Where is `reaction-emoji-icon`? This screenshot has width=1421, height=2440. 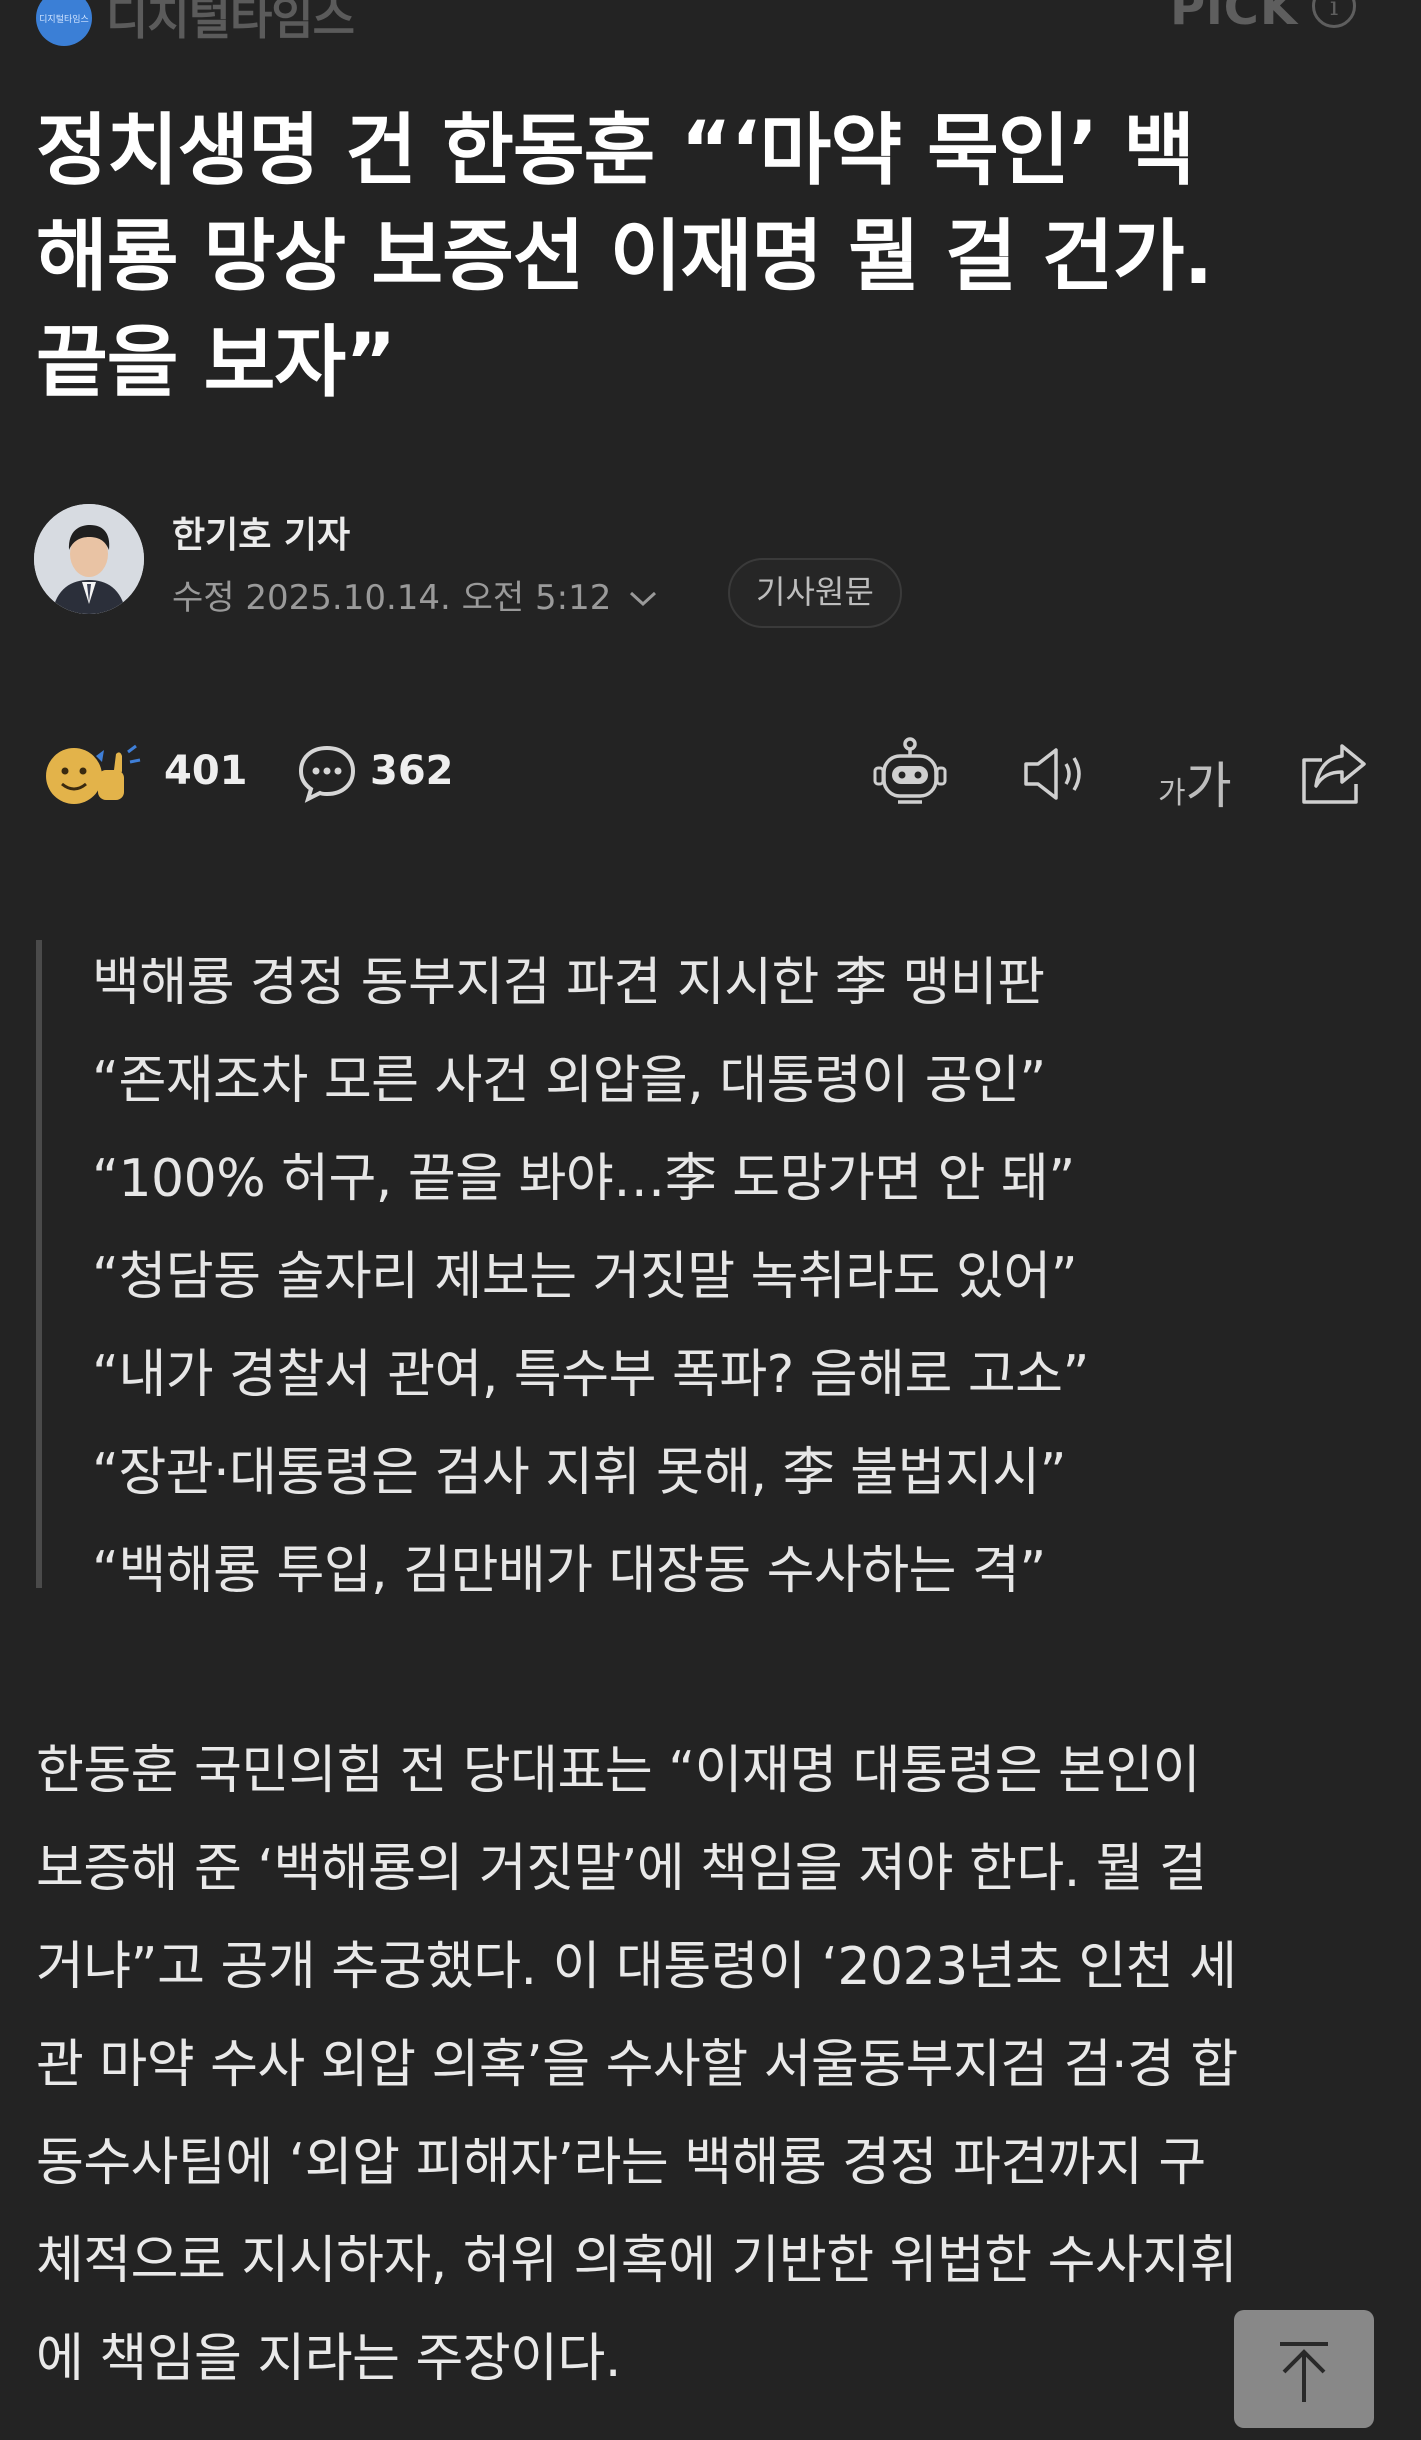 reaction-emoji-icon is located at coordinates (92, 774).